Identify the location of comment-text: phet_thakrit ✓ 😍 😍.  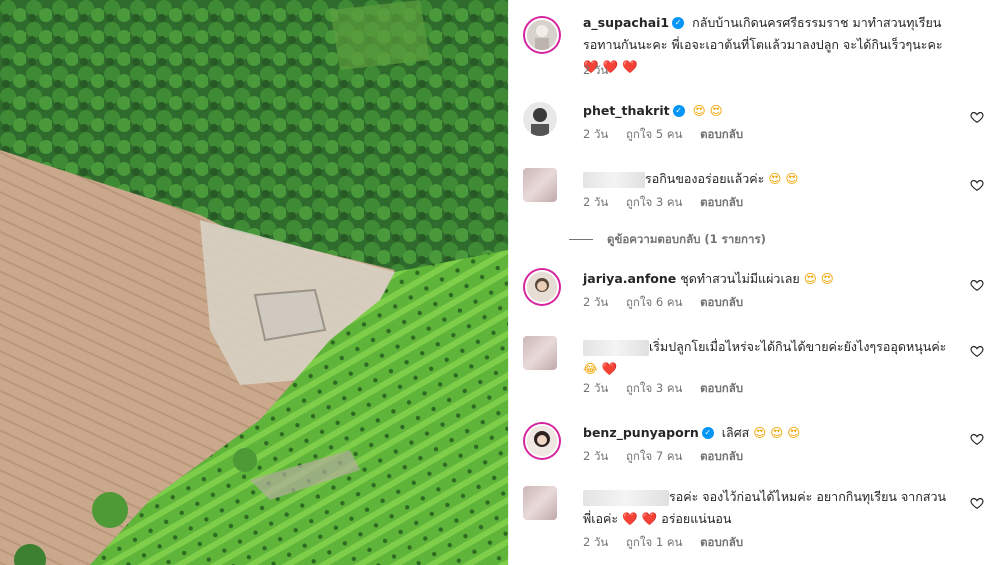
(768, 111).